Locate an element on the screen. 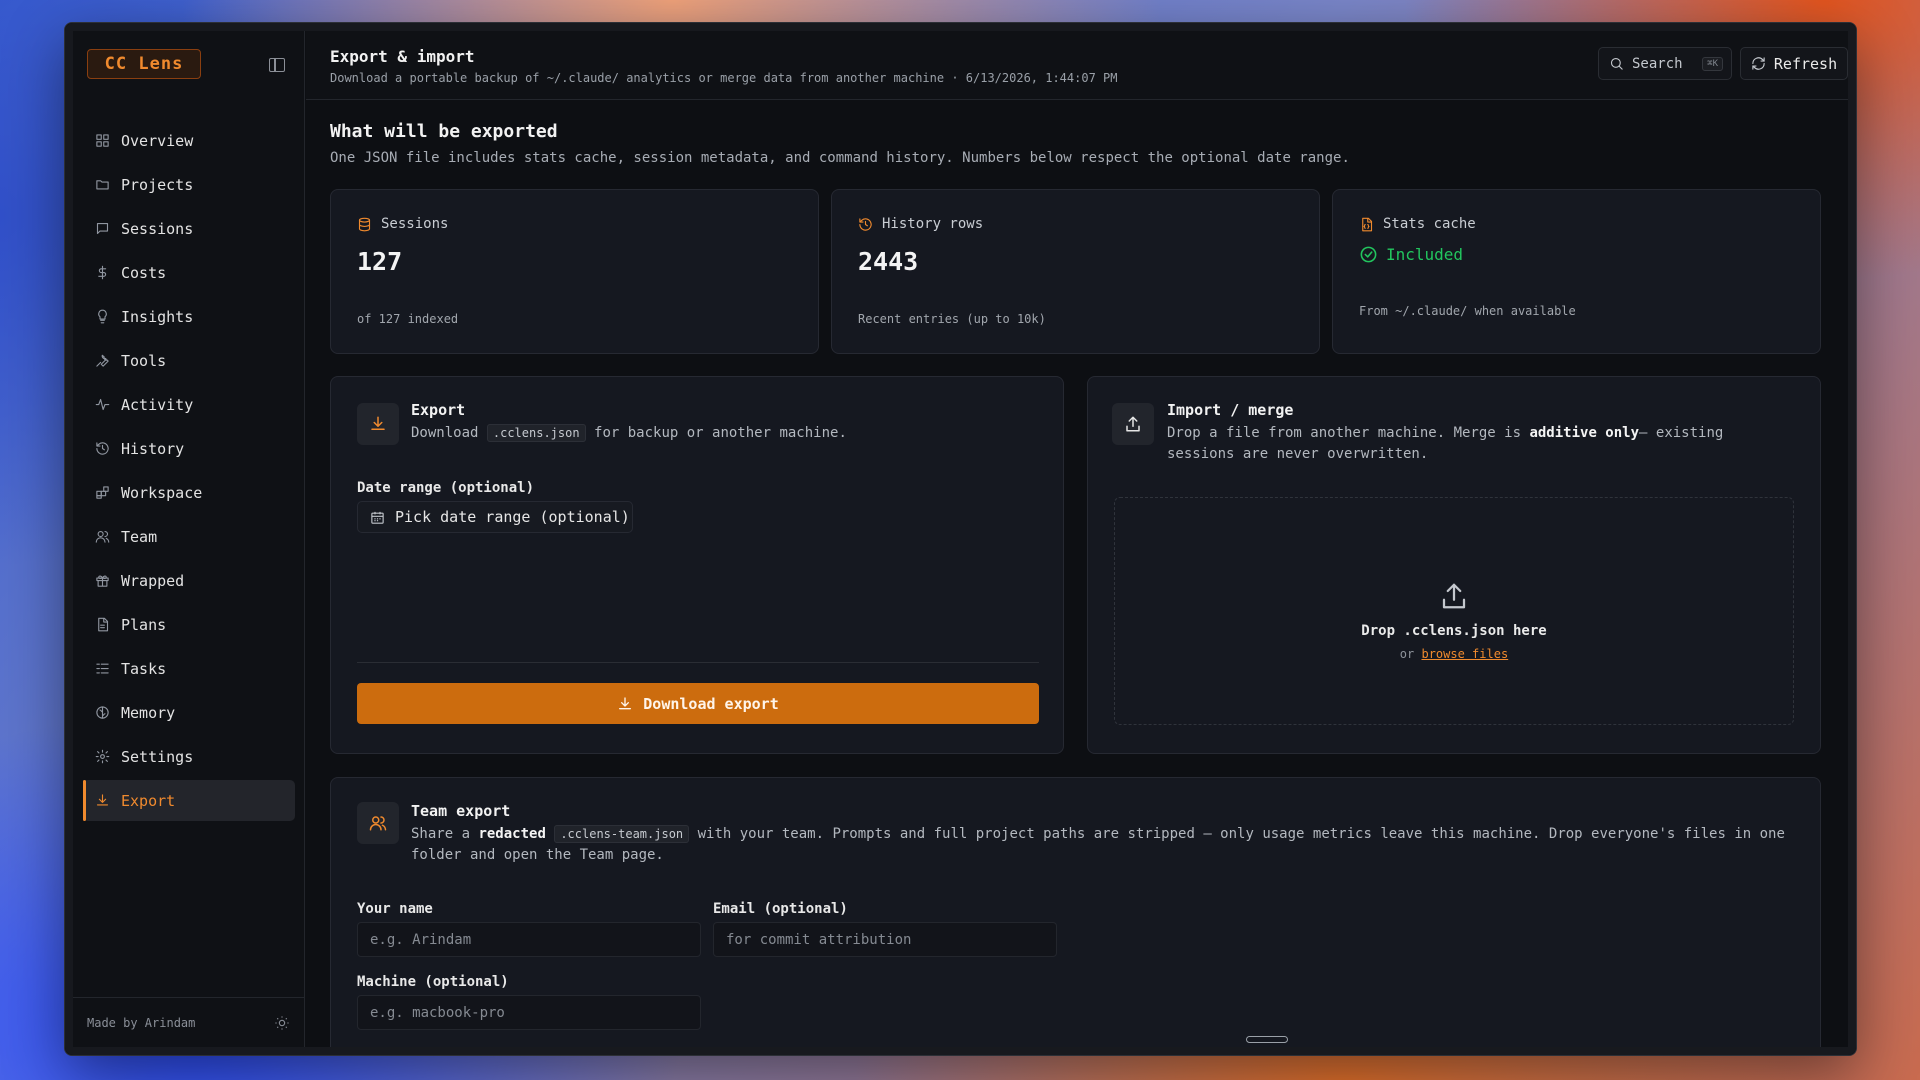 Image resolution: width=1920 pixels, height=1080 pixels. sidebar-item-label: Sessions is located at coordinates (157, 228).